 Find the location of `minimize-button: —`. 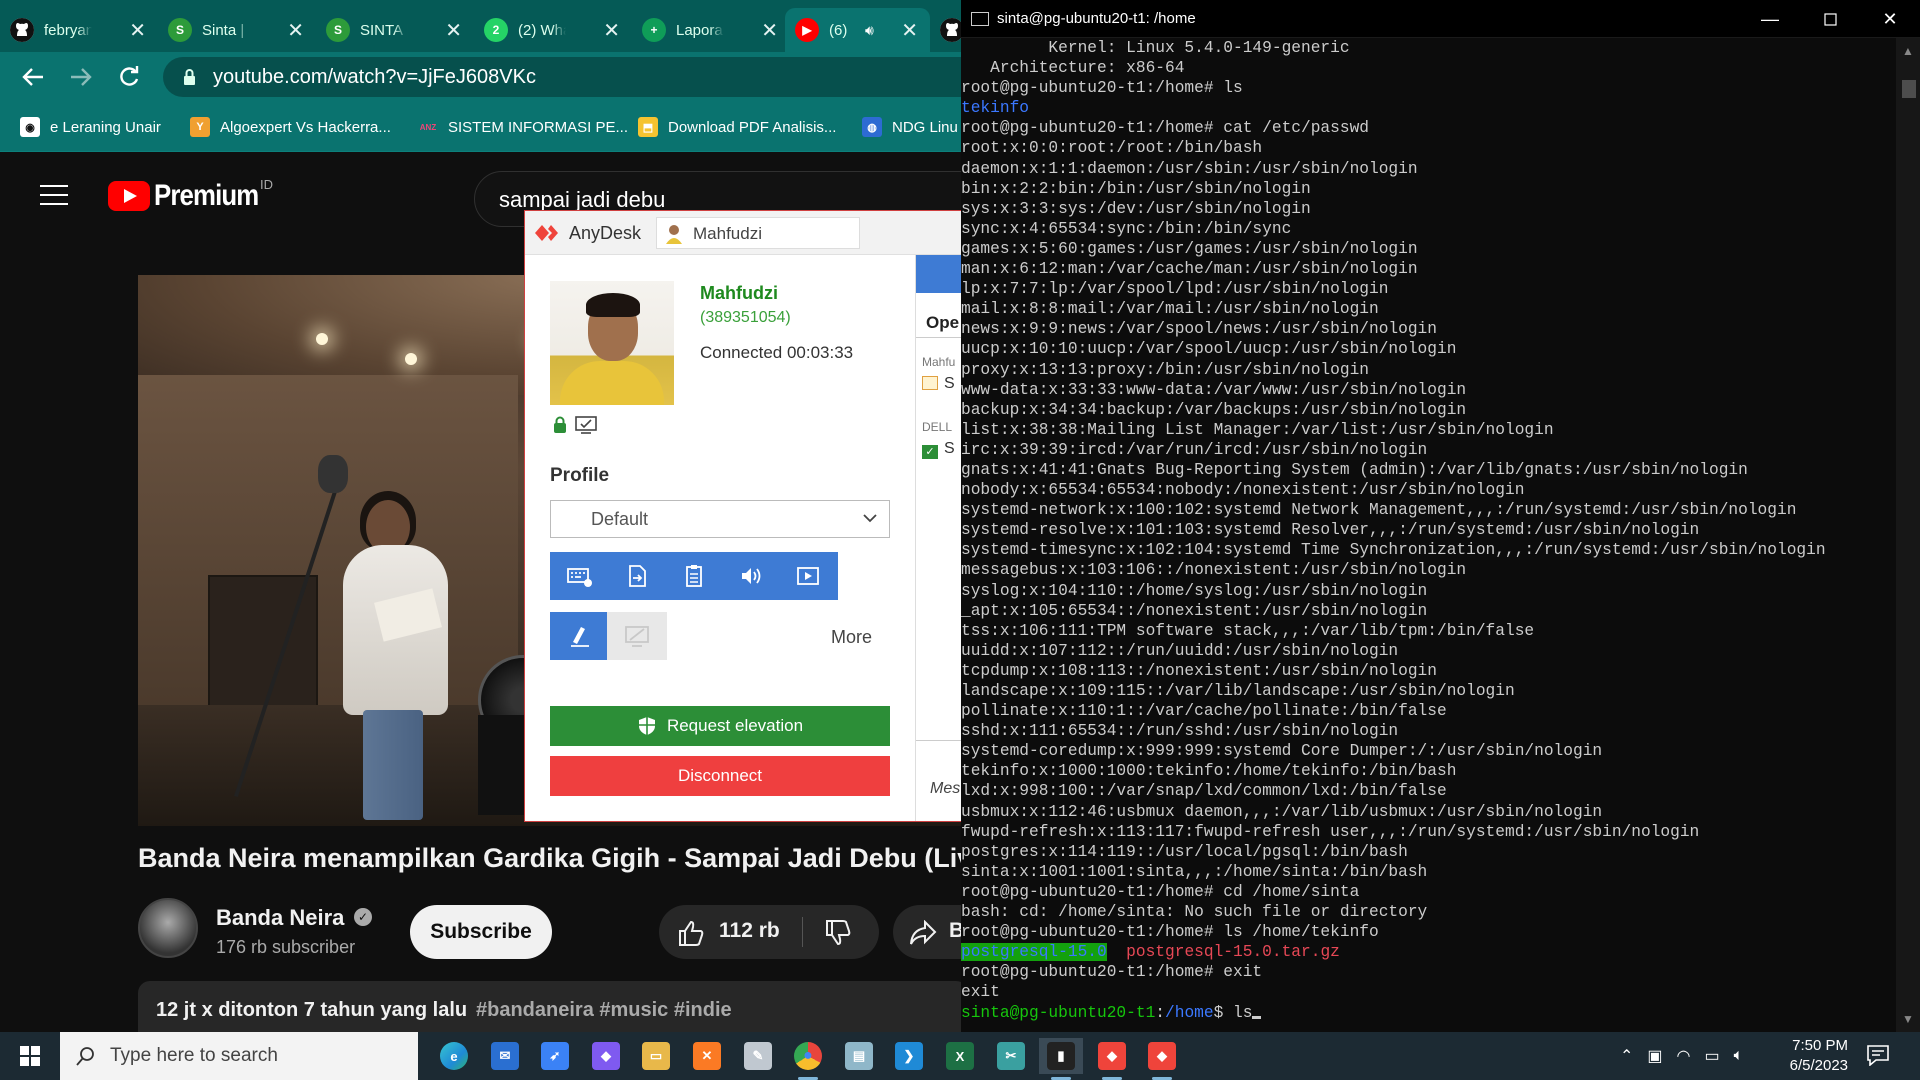

minimize-button: — is located at coordinates (1770, 19).